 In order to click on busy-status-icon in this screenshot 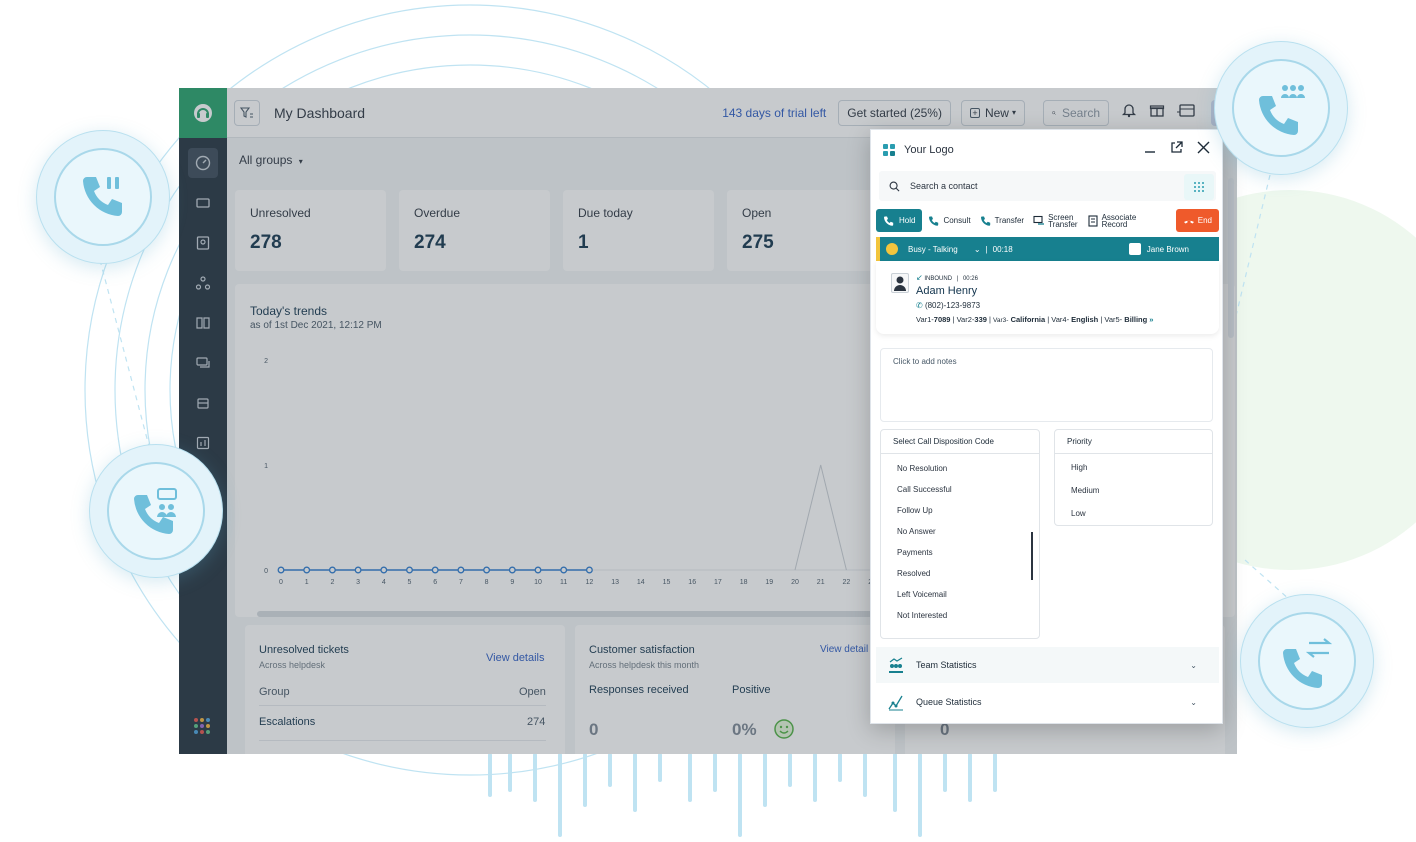, I will do `click(892, 249)`.